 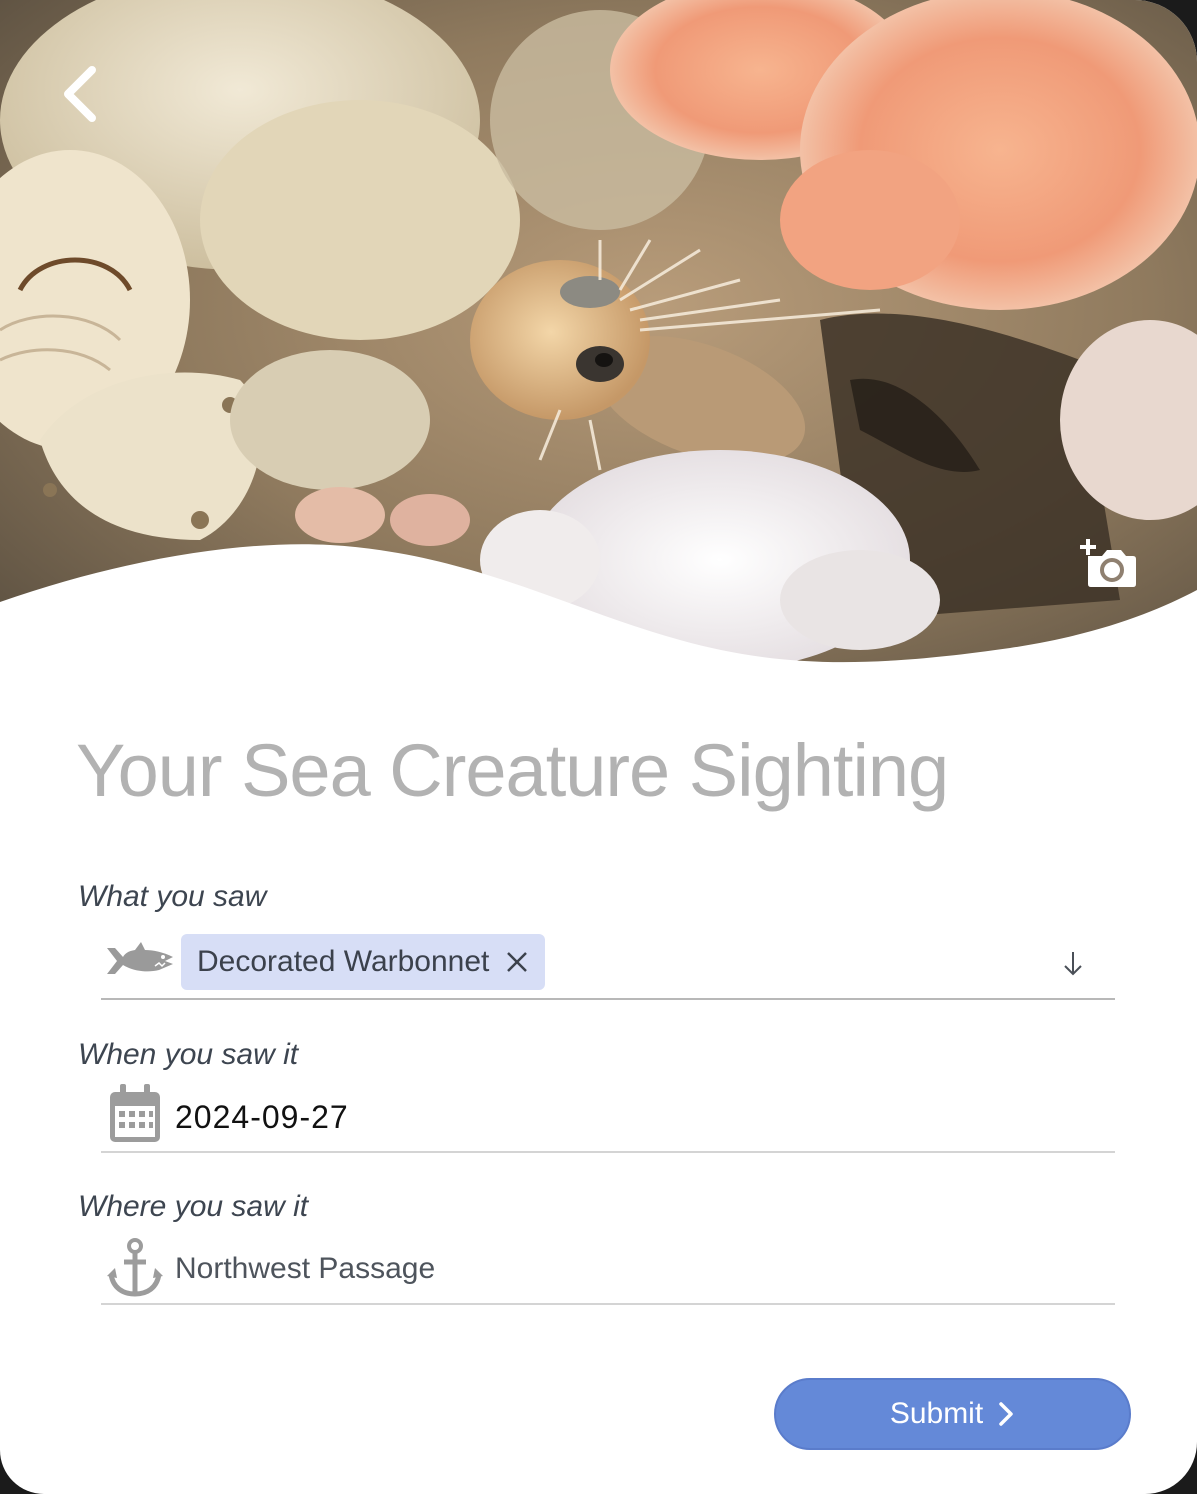 What do you see at coordinates (512, 770) in the screenshot?
I see `page-title: Your Sea Creature Sighting` at bounding box center [512, 770].